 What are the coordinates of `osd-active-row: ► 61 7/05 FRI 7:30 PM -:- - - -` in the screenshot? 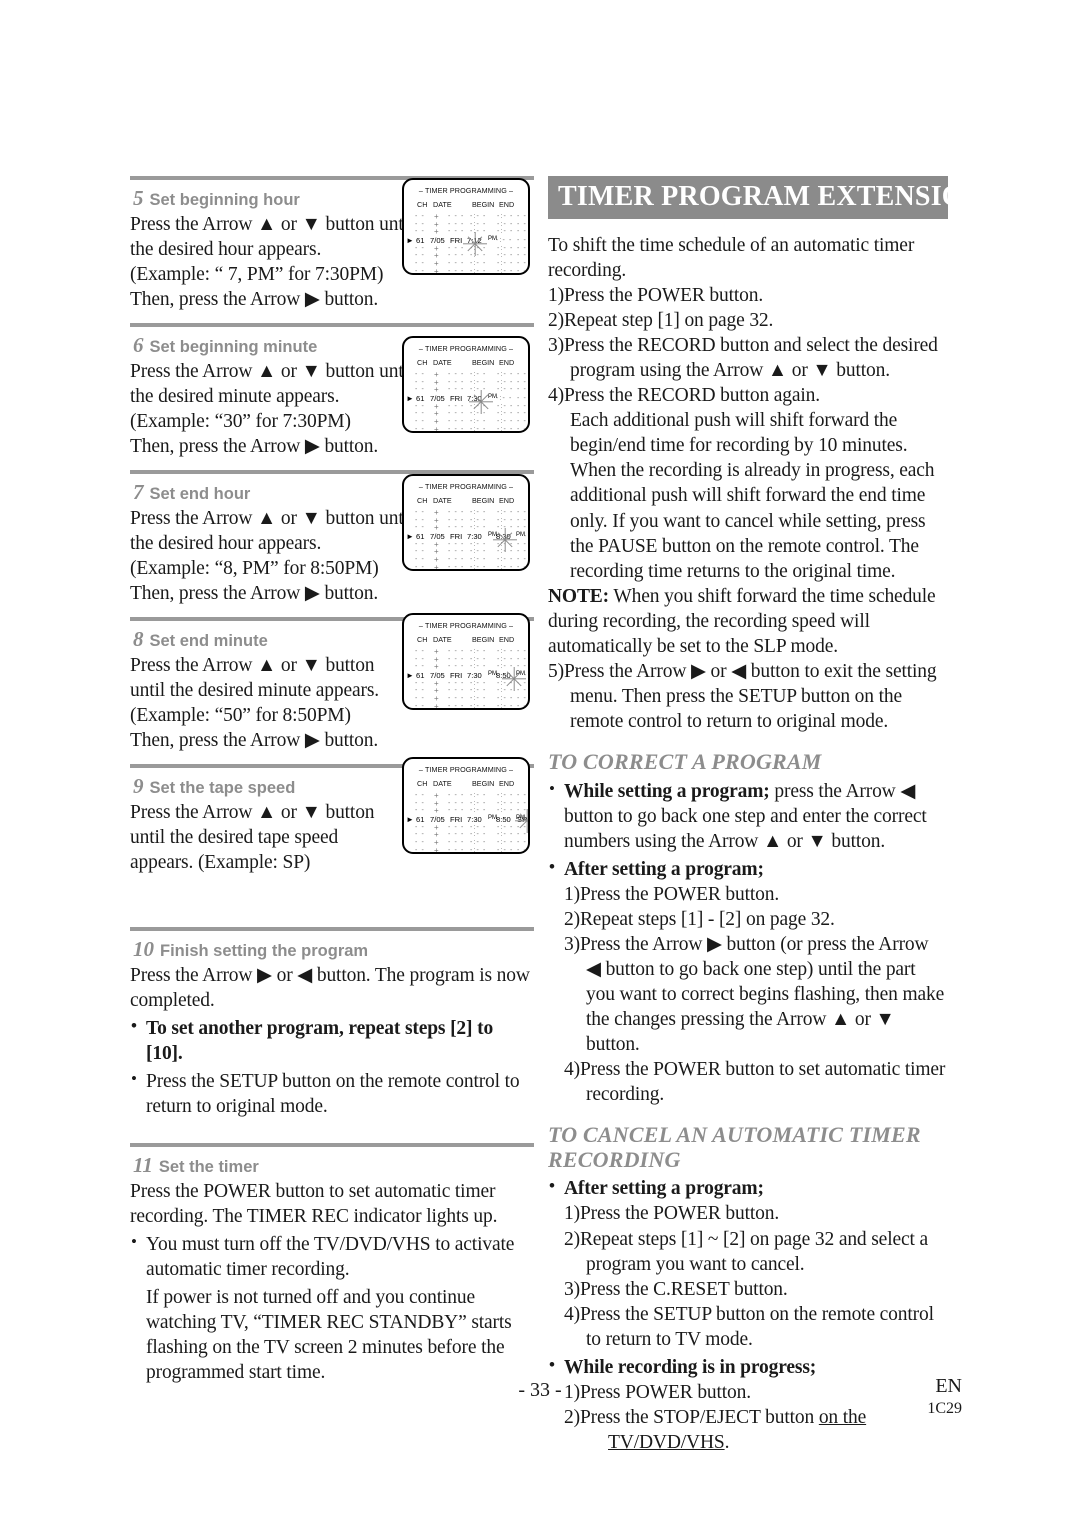 It's located at (466, 398).